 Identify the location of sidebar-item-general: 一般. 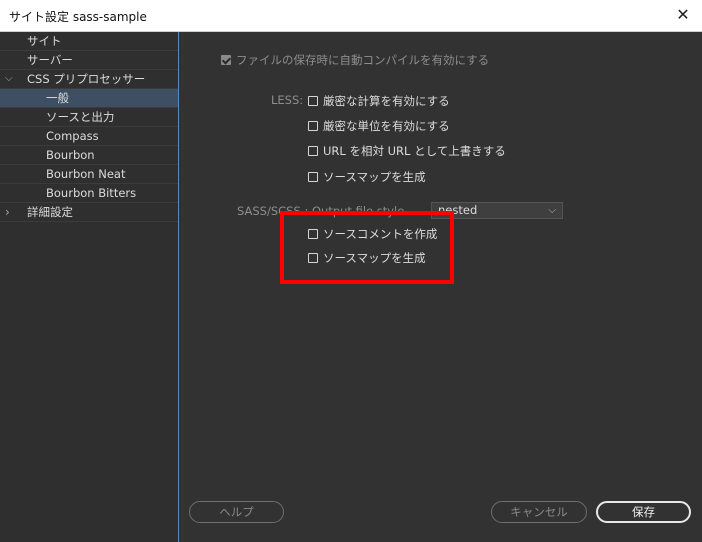
(89, 98).